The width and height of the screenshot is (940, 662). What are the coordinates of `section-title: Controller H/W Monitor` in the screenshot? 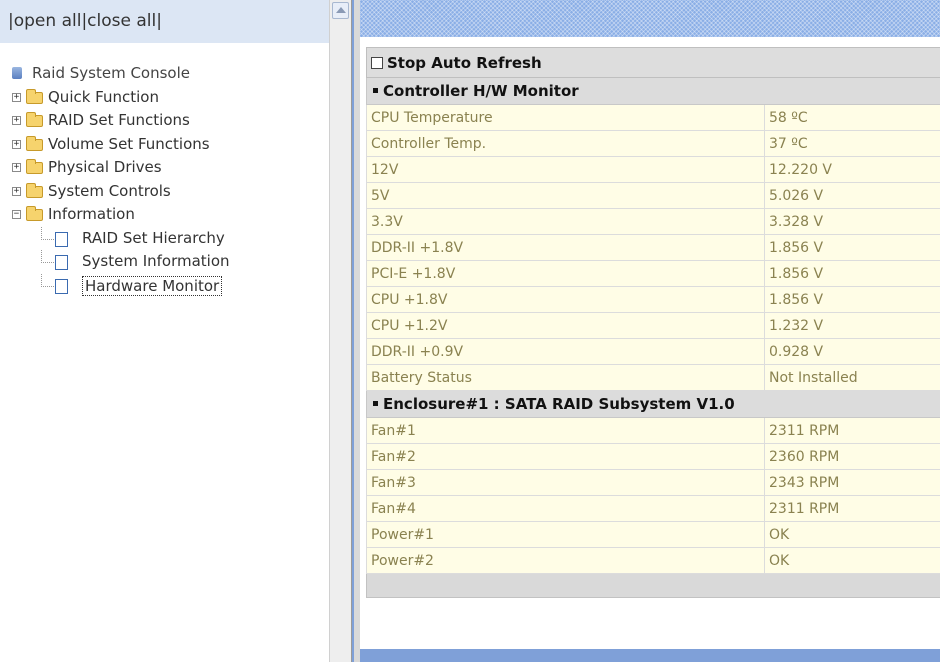 It's located at (481, 91).